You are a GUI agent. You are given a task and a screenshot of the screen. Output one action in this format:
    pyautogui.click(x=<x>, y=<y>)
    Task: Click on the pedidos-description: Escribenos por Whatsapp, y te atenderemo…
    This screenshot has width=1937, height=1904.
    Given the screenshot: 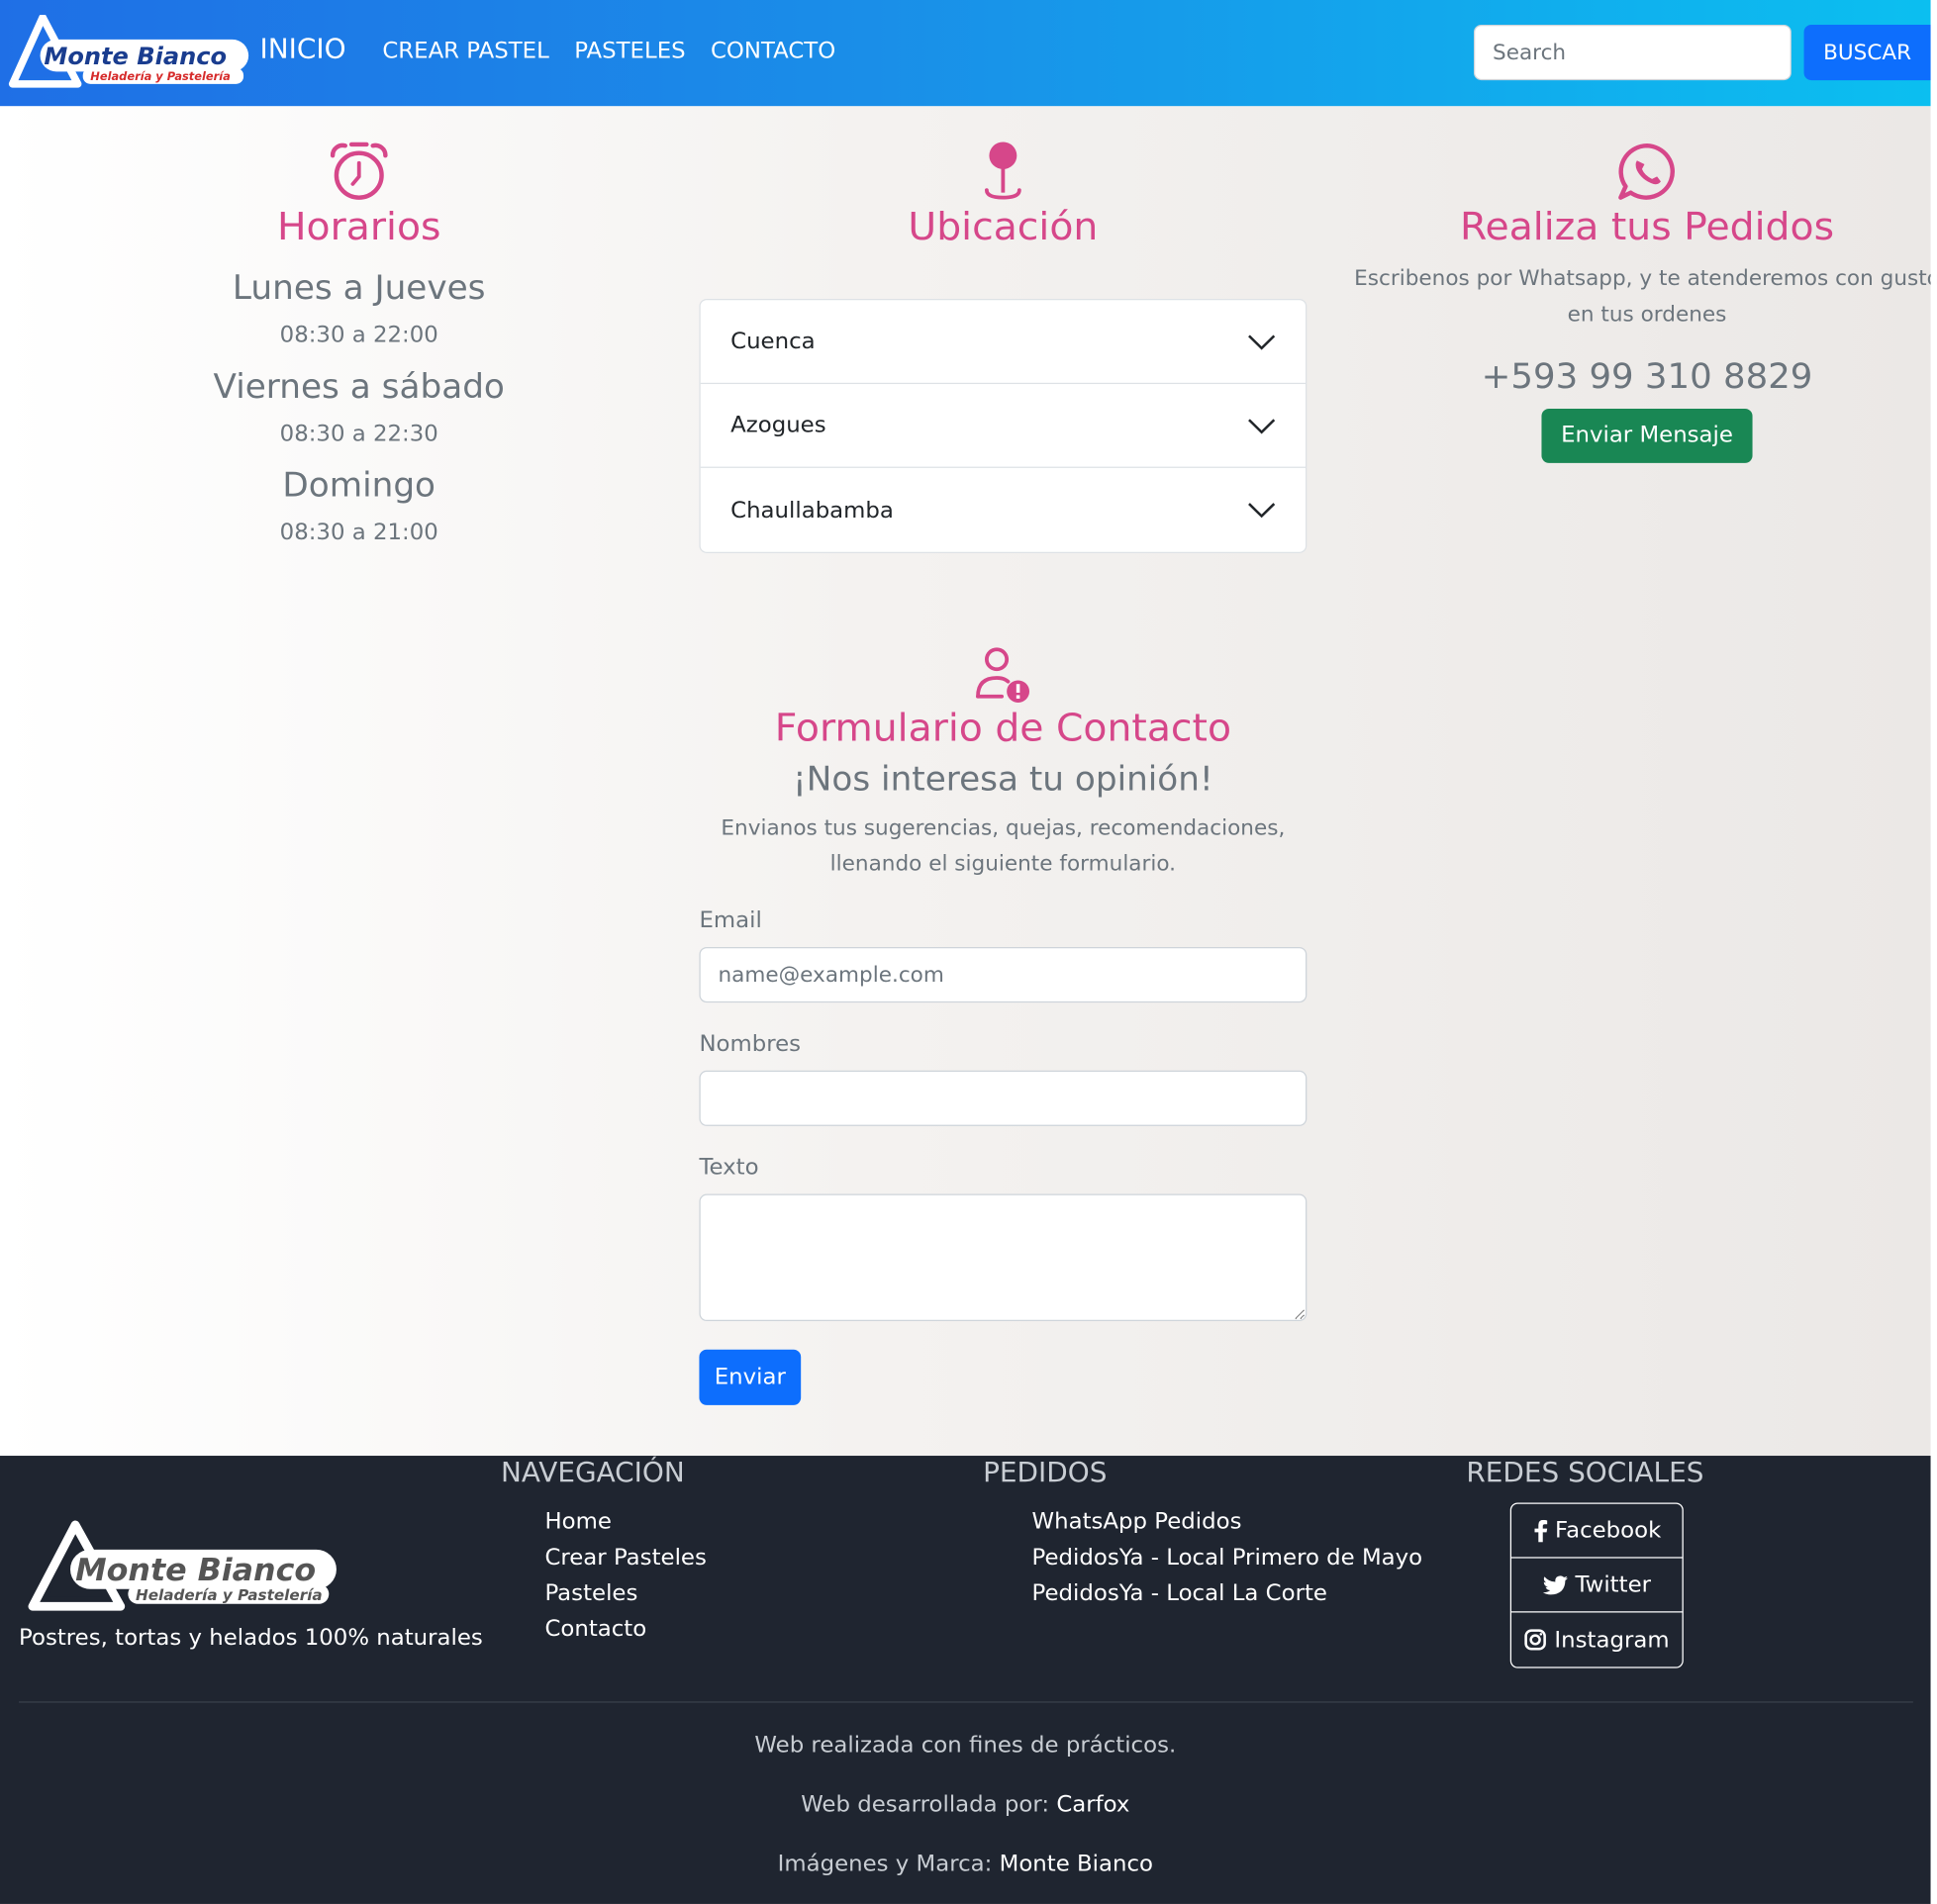 What is the action you would take?
    pyautogui.click(x=1645, y=297)
    